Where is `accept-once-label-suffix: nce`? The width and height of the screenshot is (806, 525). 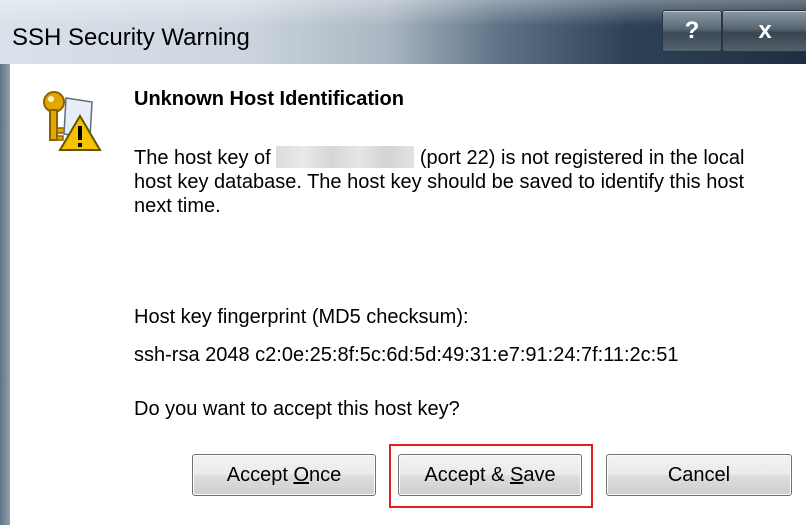
accept-once-label-suffix: nce is located at coordinates (325, 474).